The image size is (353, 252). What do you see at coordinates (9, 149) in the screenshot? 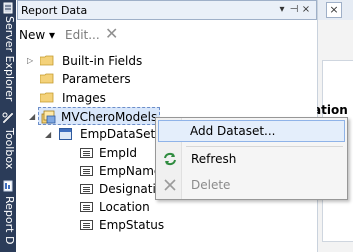
I see `toolbox-label: Toolbox` at bounding box center [9, 149].